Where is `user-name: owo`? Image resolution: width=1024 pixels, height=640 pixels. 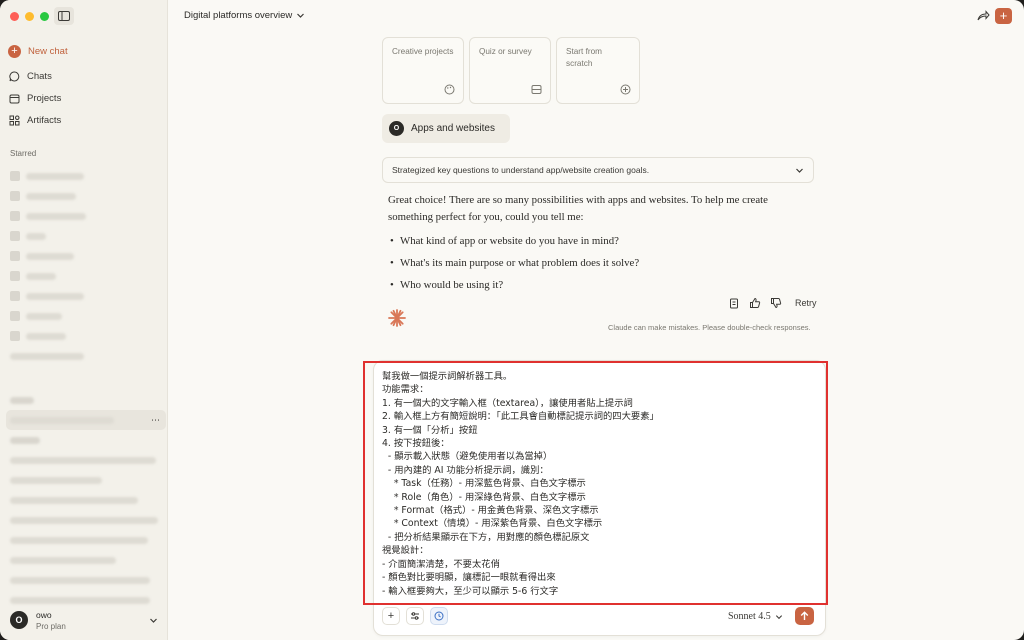
user-name: owo is located at coordinates (44, 614).